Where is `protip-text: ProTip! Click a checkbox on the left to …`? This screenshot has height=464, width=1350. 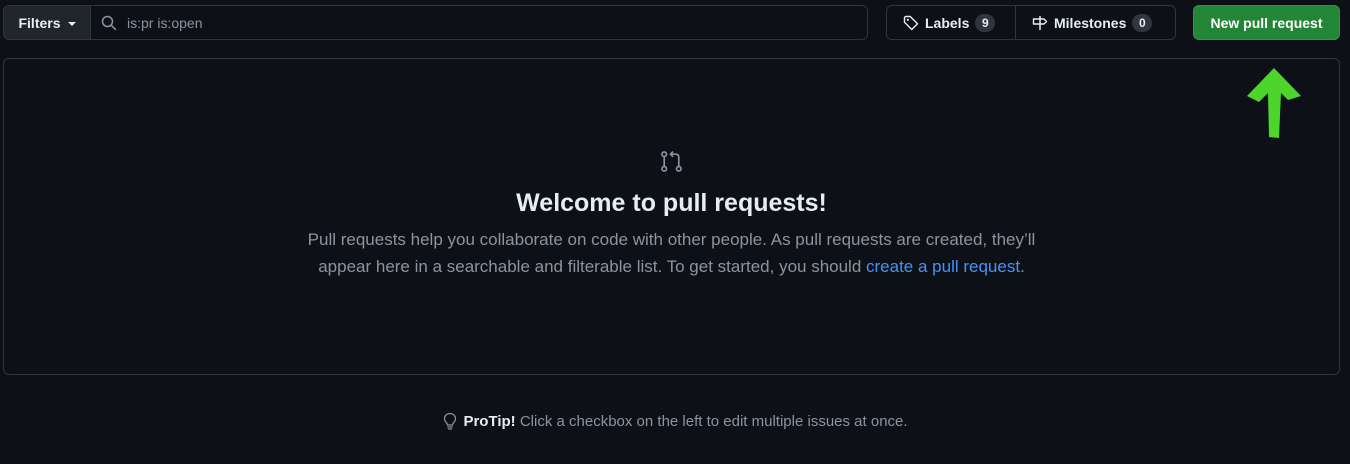 protip-text: ProTip! Click a checkbox on the left to … is located at coordinates (685, 421).